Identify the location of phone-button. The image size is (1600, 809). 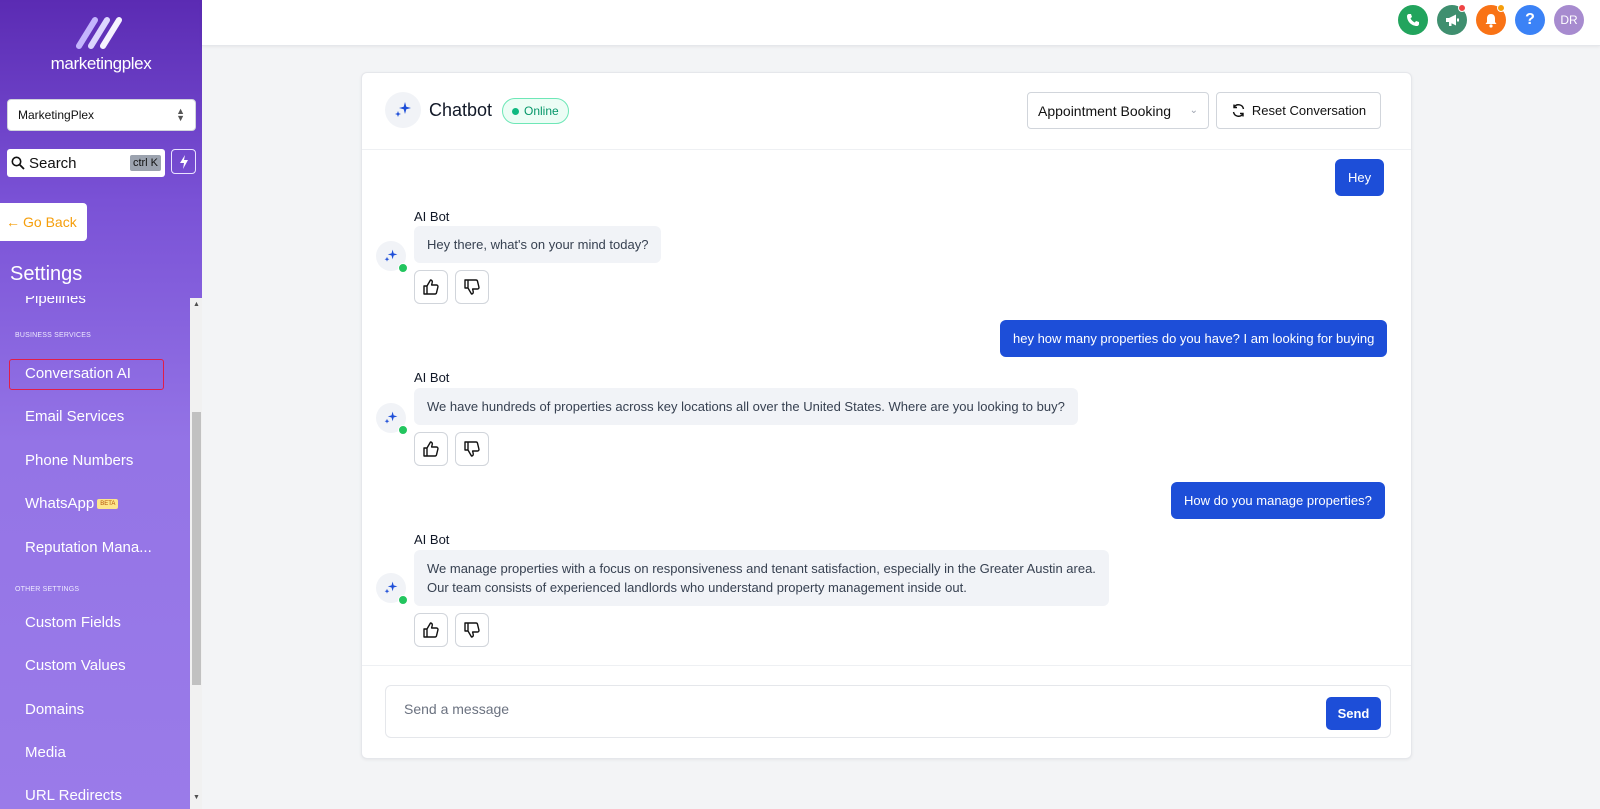
(1413, 20).